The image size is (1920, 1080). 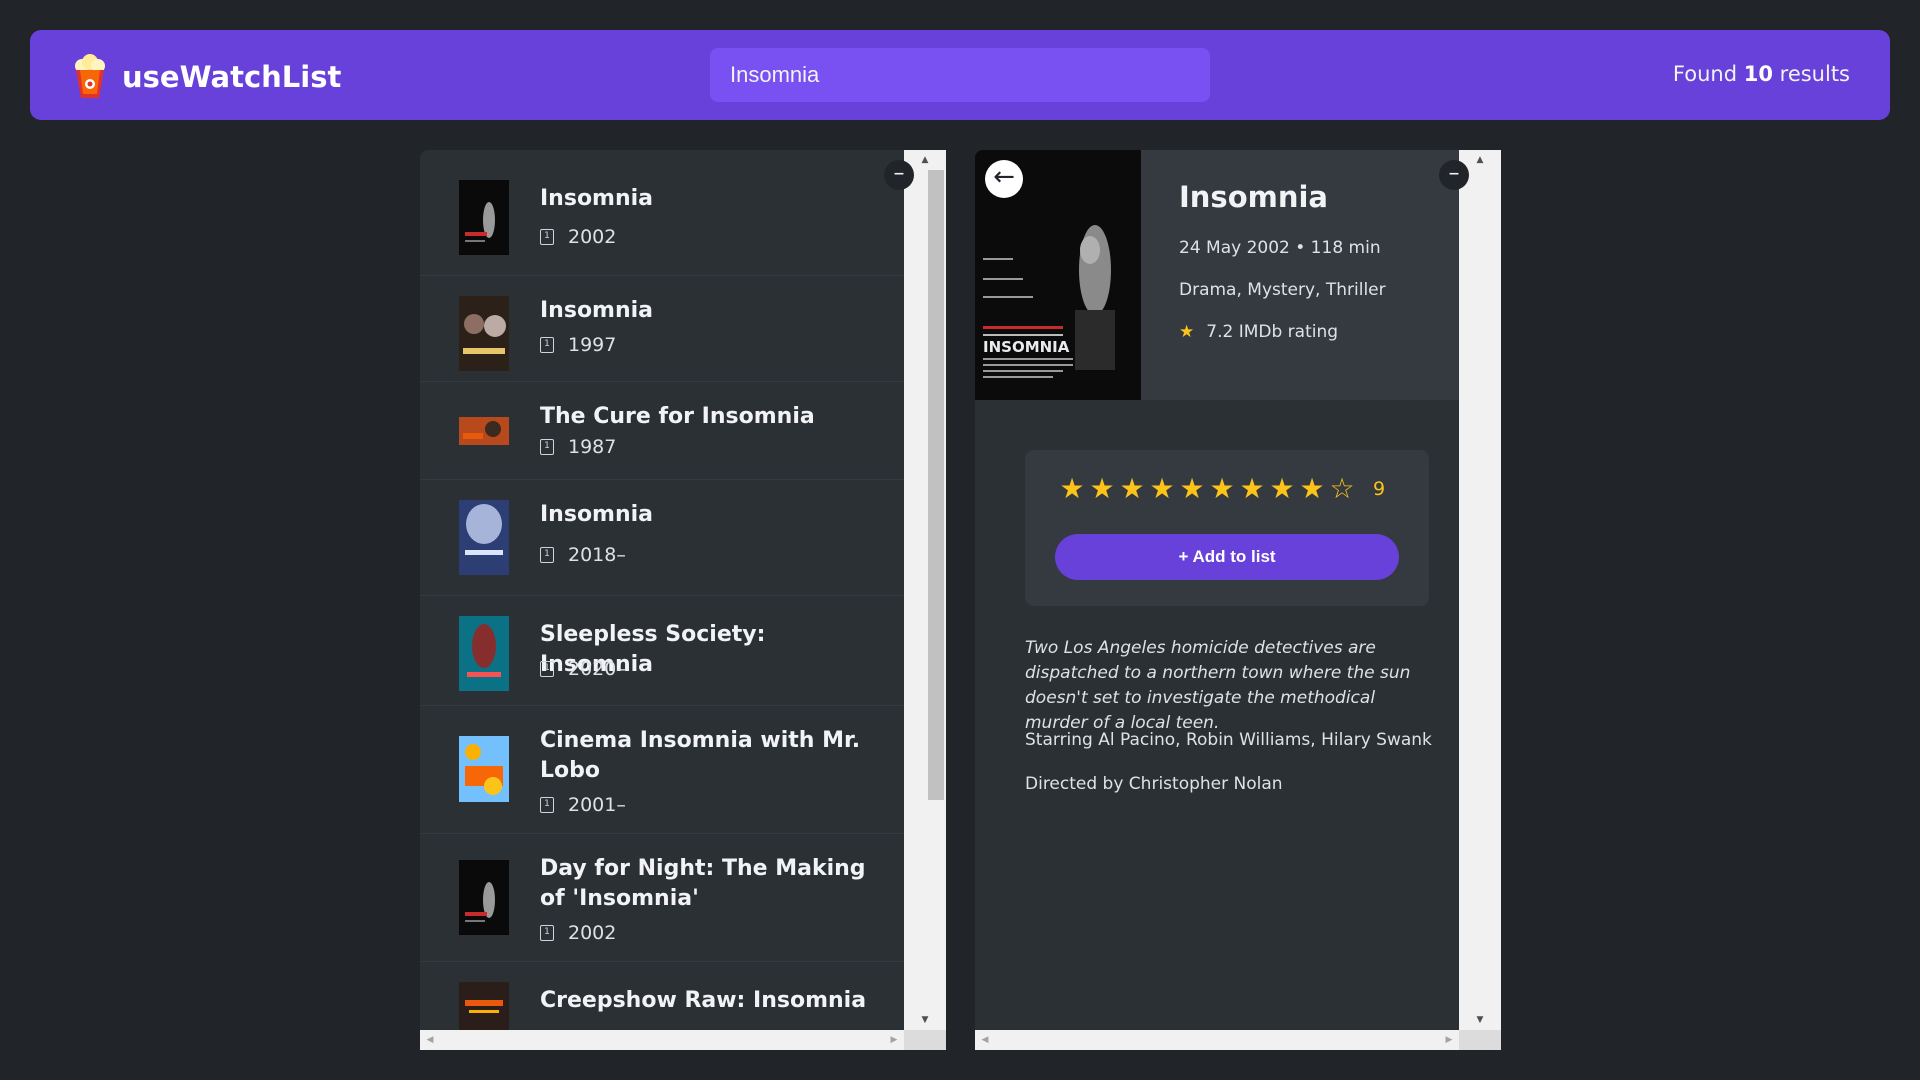 I want to click on movie-title: The Cure for Insomnia, so click(x=677, y=416).